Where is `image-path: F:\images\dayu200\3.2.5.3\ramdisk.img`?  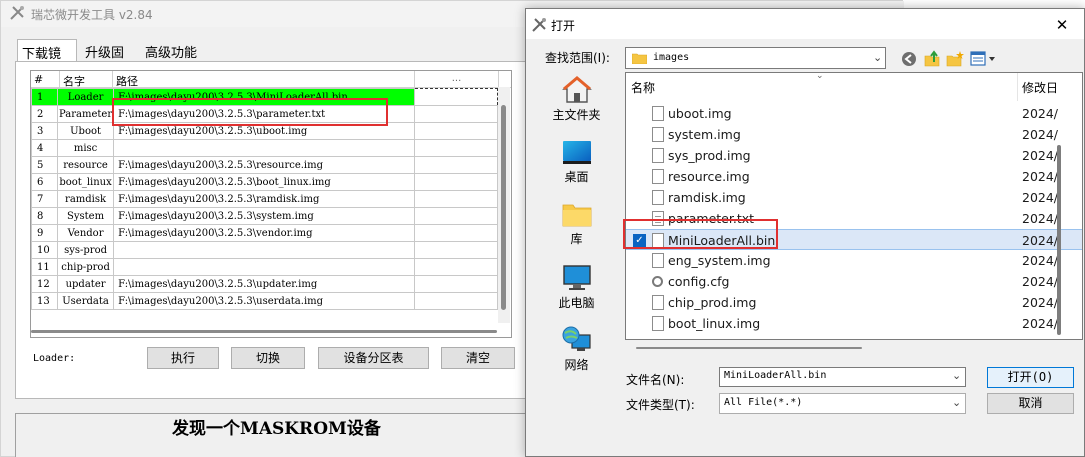 image-path: F:\images\dayu200\3.2.5.3\ramdisk.img is located at coordinates (264, 199).